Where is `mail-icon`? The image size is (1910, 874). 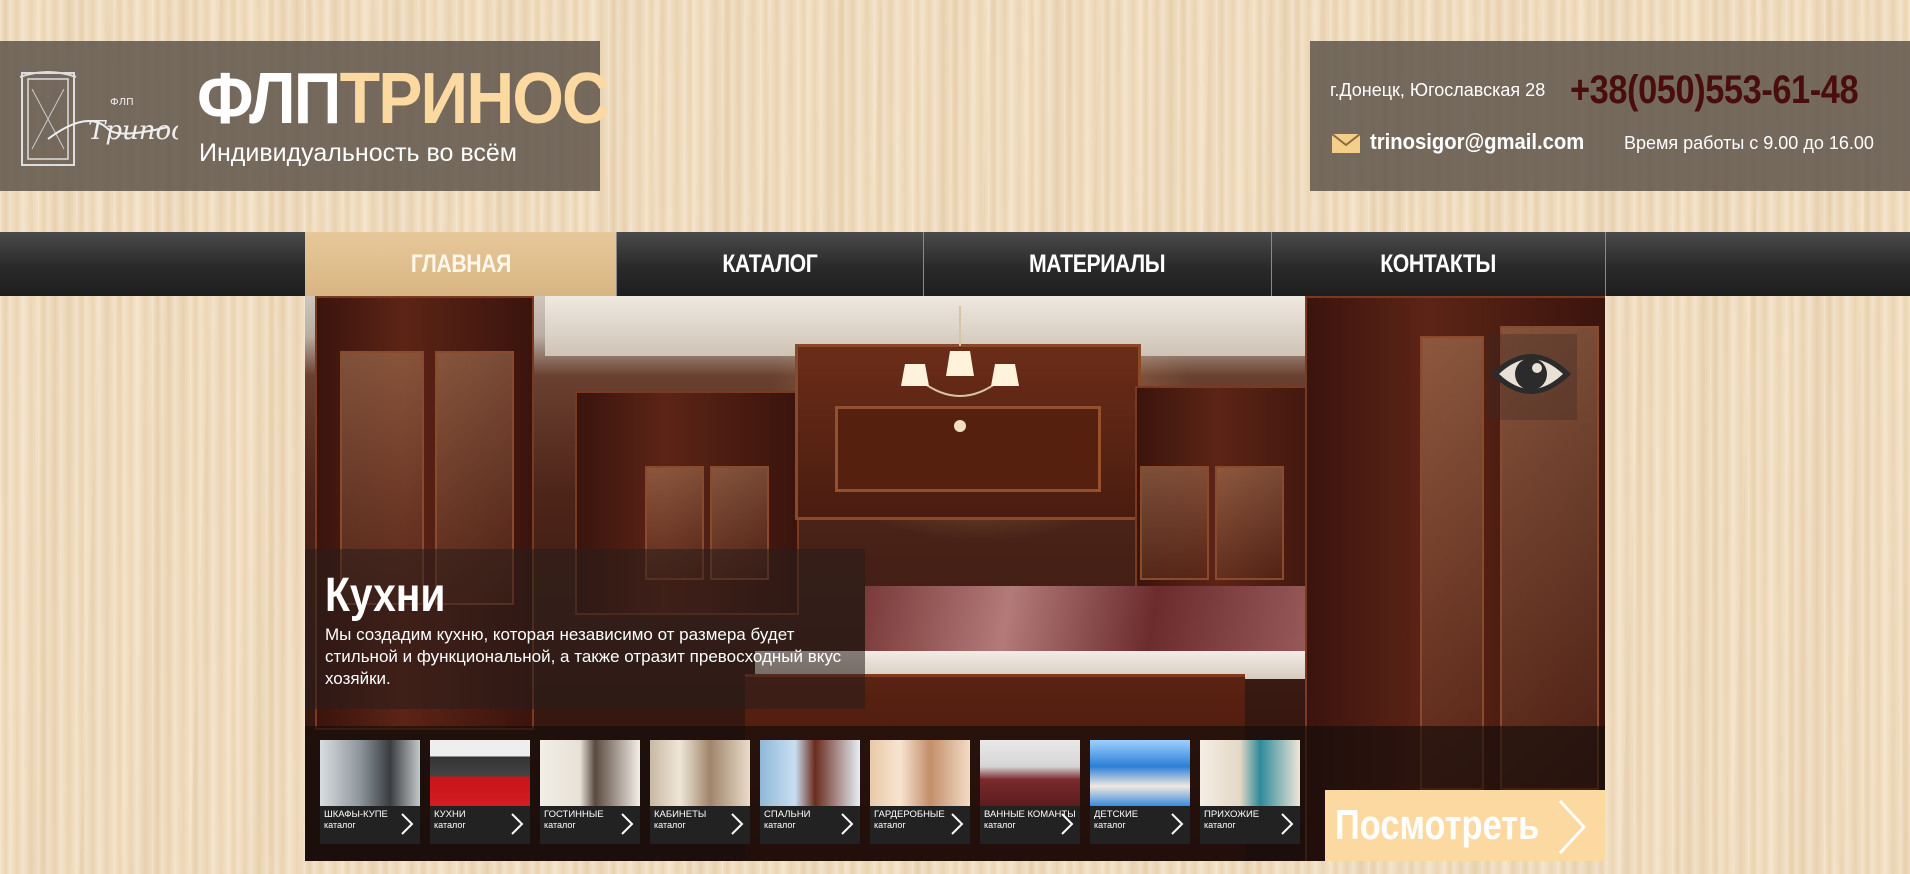
mail-icon is located at coordinates (1346, 143).